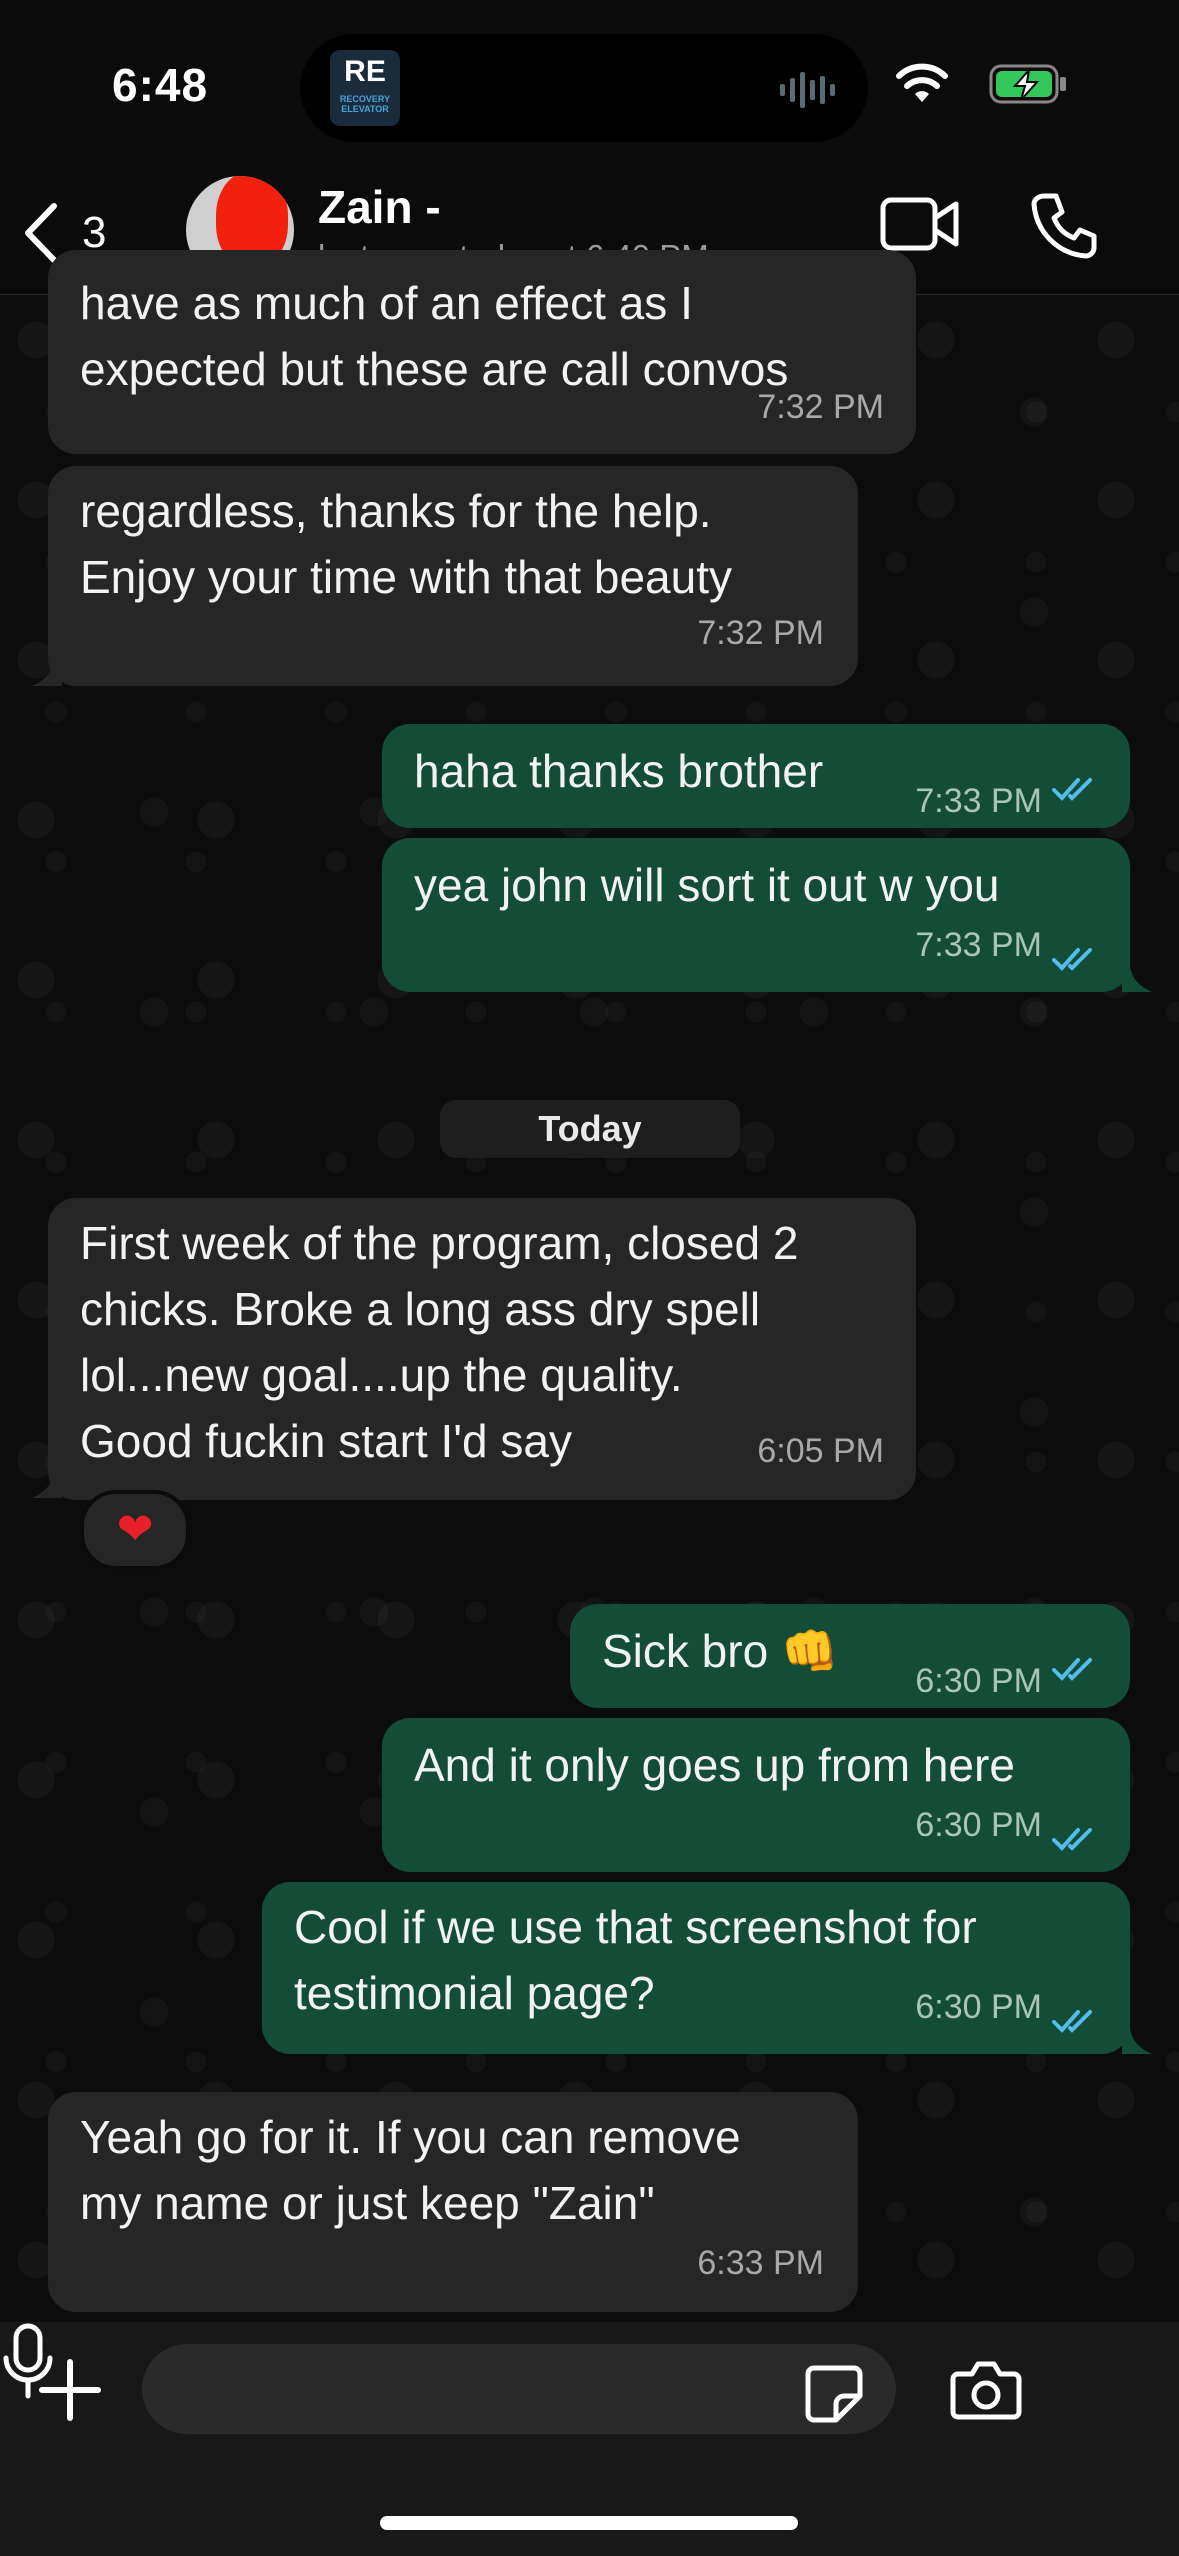  What do you see at coordinates (986, 2390) in the screenshot?
I see `camera-icon` at bounding box center [986, 2390].